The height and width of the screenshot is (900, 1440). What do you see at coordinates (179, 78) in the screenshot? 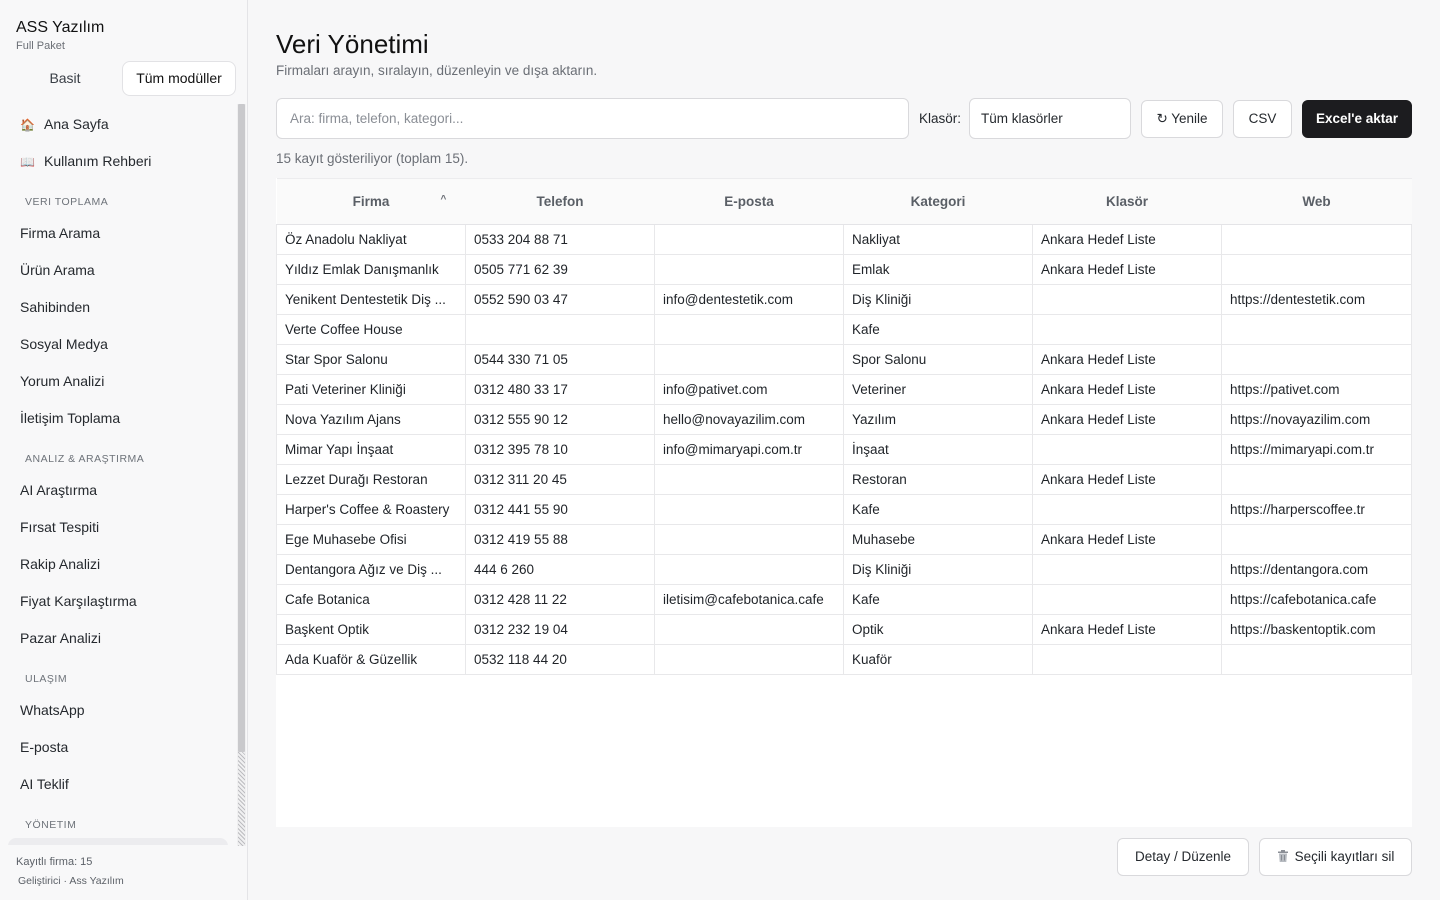
I see `mode-all-modules-button: Tüm modüller` at bounding box center [179, 78].